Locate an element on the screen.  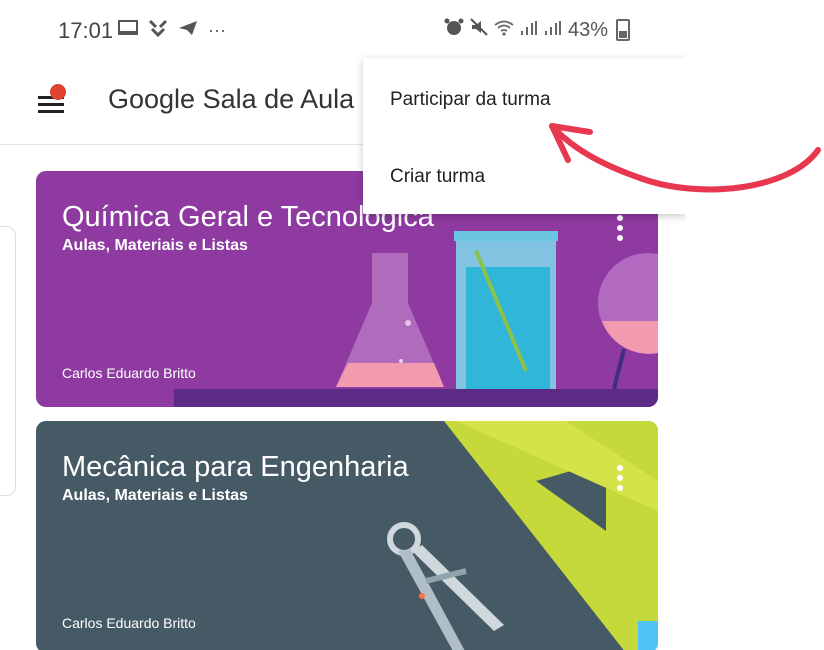
notification-dot-icon is located at coordinates (58, 92).